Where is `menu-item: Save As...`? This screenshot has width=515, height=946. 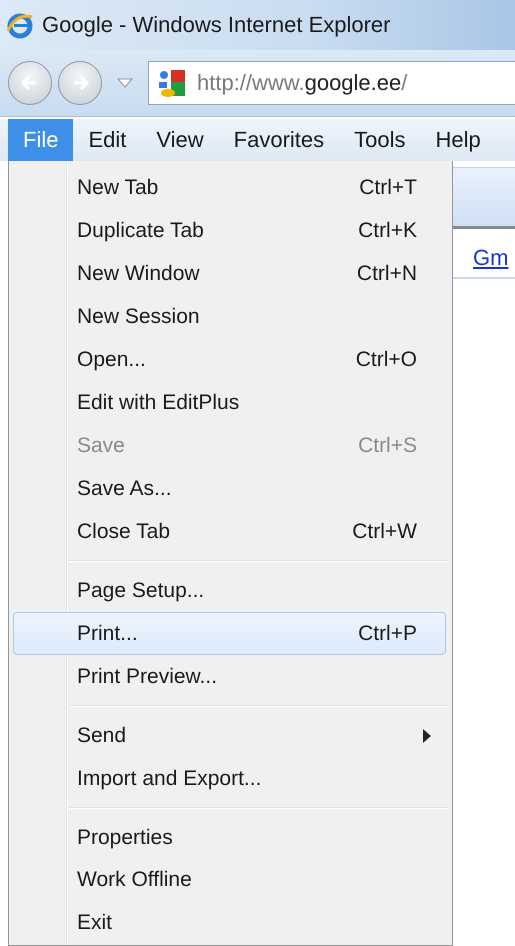 menu-item: Save As... is located at coordinates (229, 489).